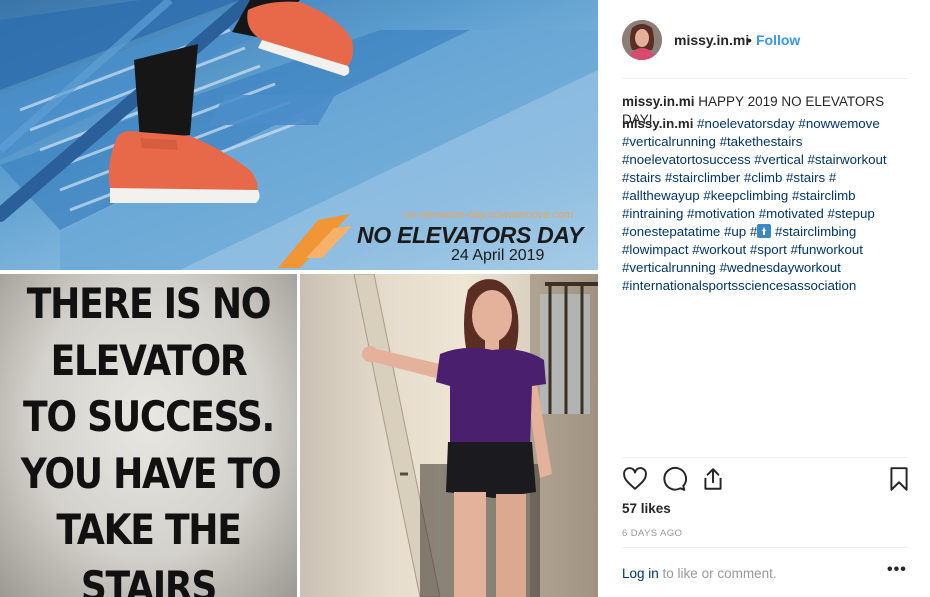  Describe the element at coordinates (764, 231) in the screenshot. I see `up-arrow-emoji-icon` at that location.